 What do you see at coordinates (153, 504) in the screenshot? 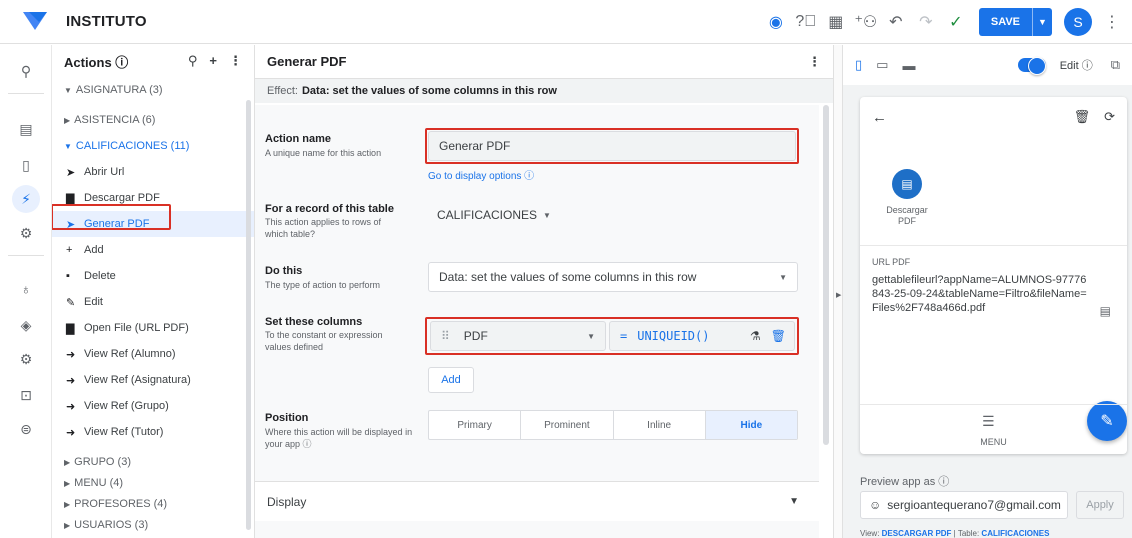
I see `tree-group-profesores: ▶ PROFESORES (4)` at bounding box center [153, 504].